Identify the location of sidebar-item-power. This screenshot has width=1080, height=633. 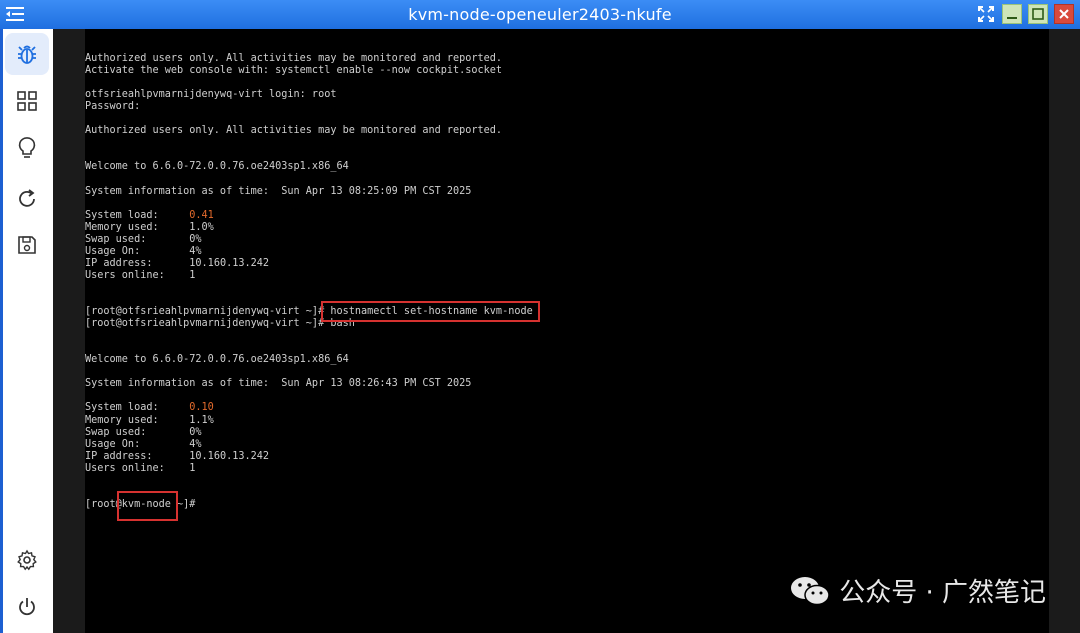
(27, 607).